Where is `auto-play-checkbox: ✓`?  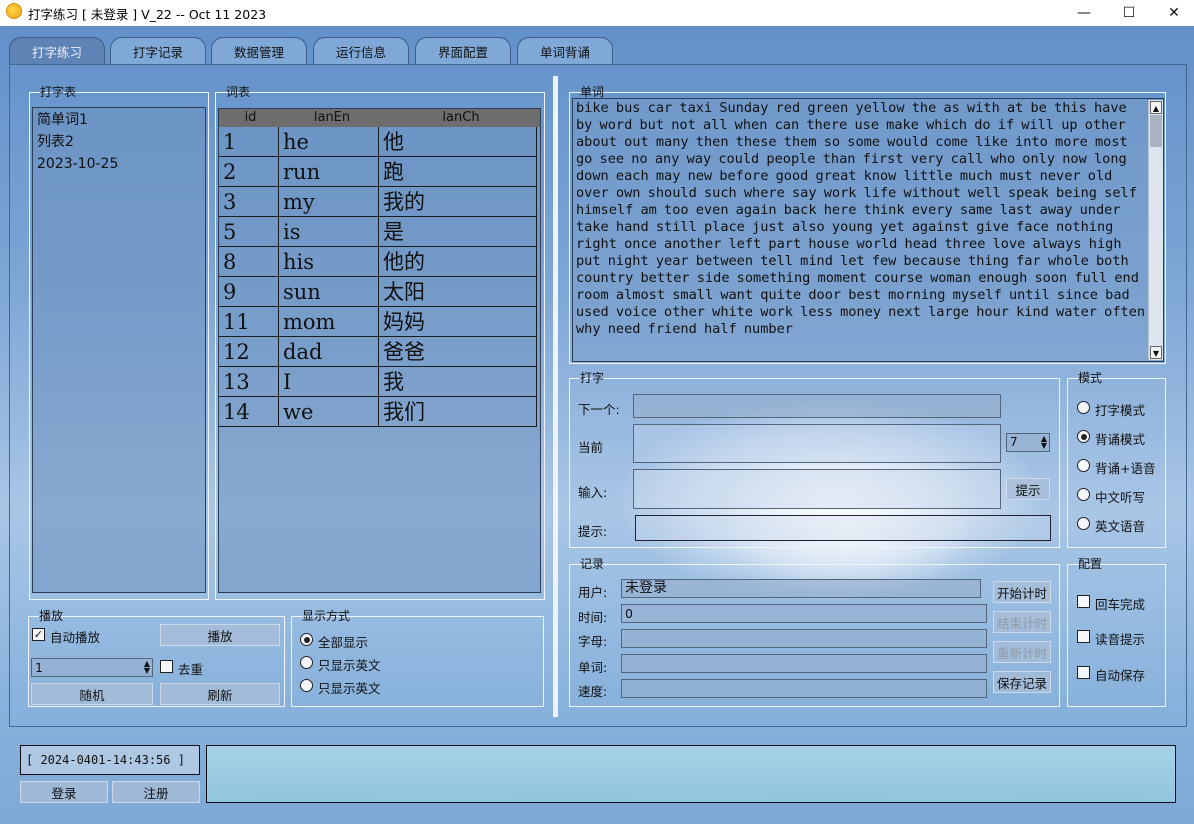 auto-play-checkbox: ✓ is located at coordinates (38, 634).